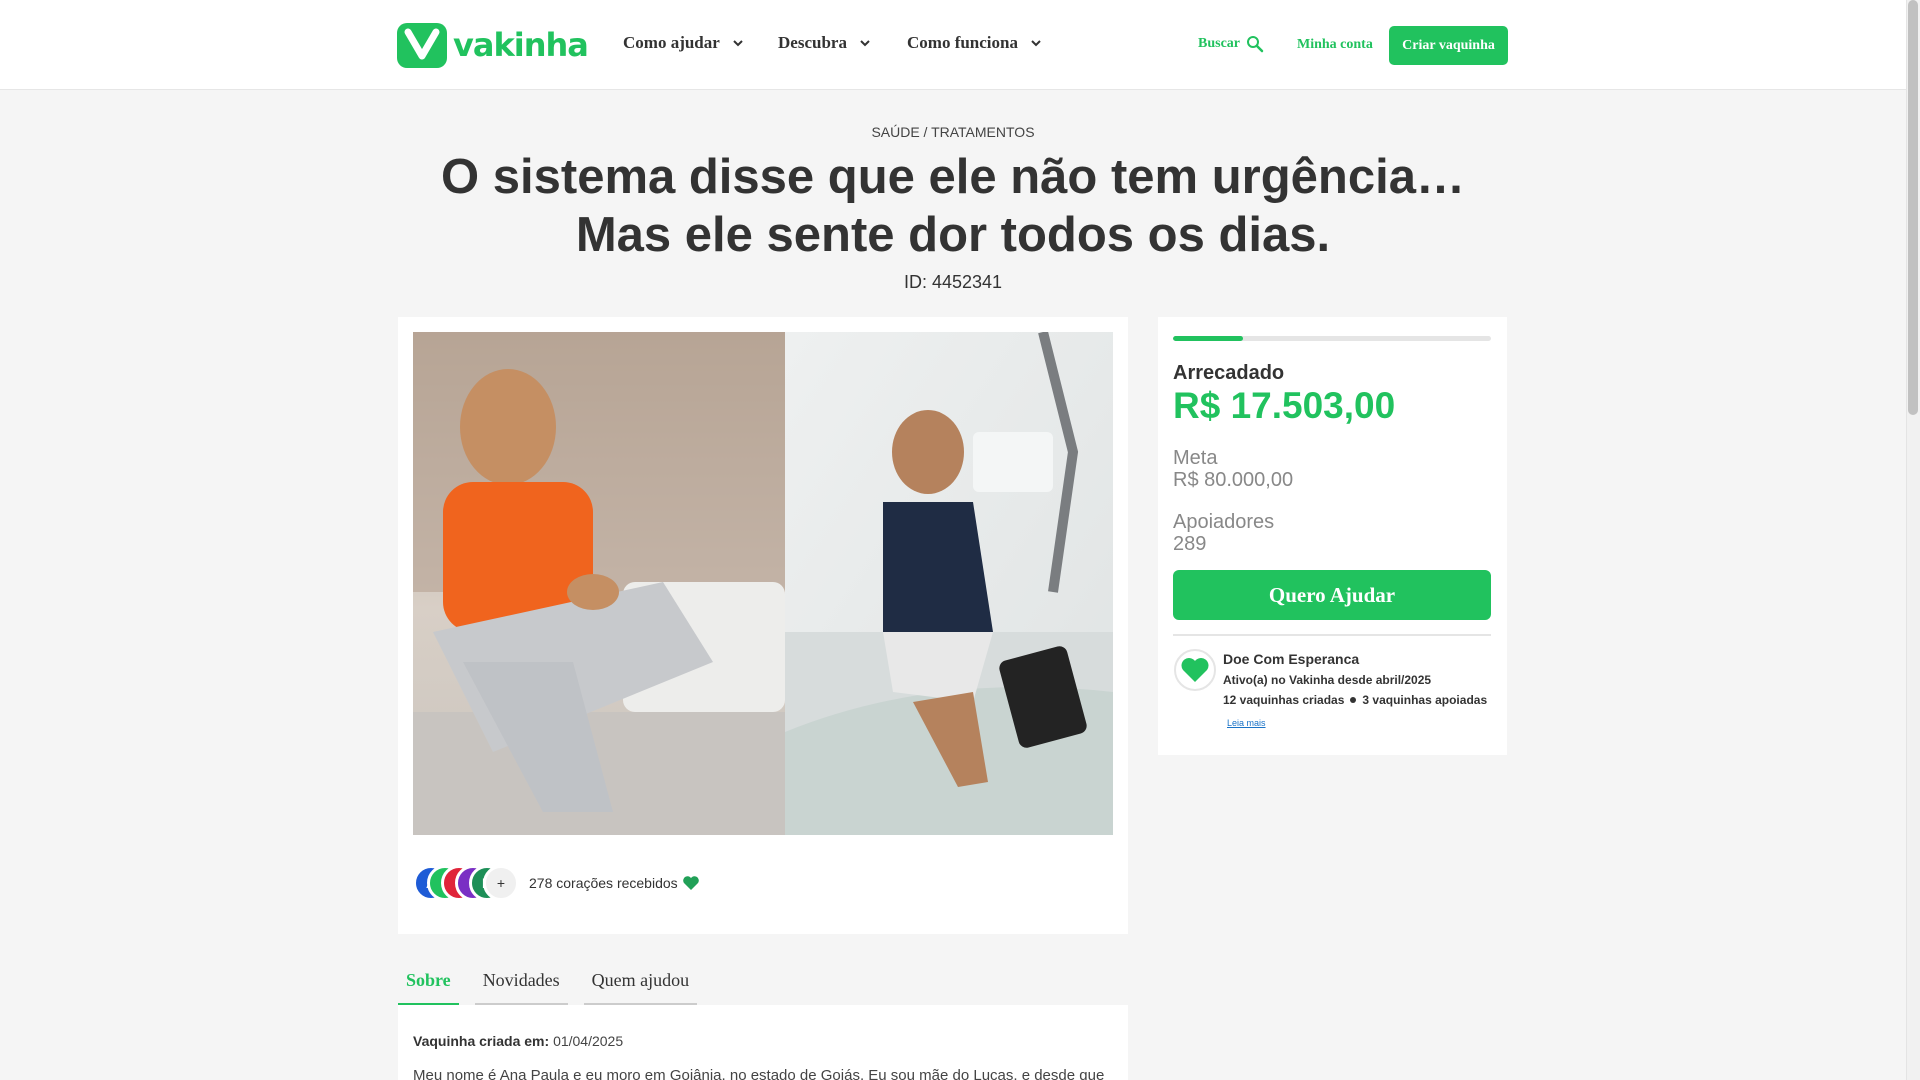 The image size is (1920, 1080). Describe the element at coordinates (422, 45) in the screenshot. I see `logo-mark-icon` at that location.